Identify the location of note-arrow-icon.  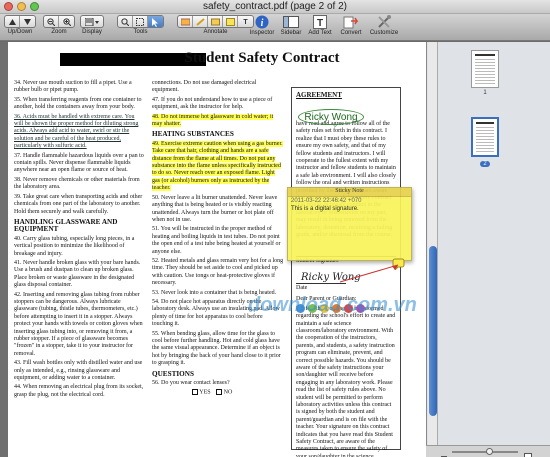
(369, 273).